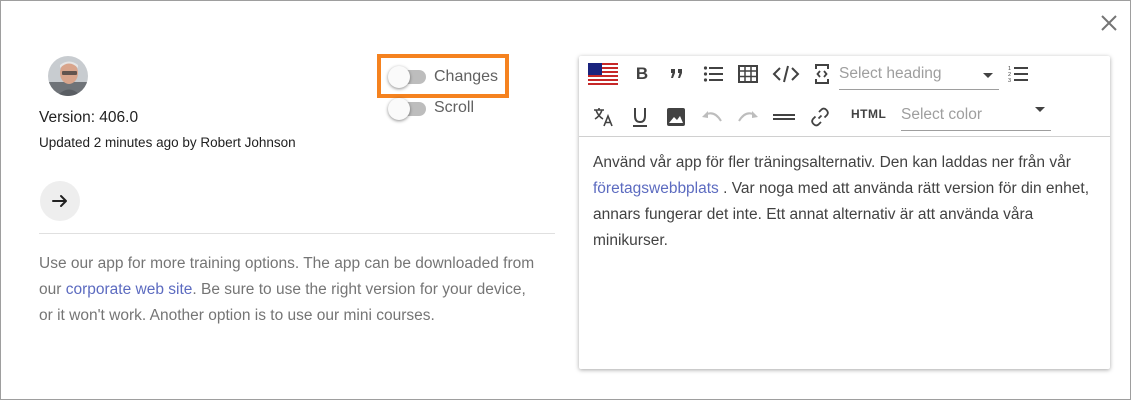 Image resolution: width=1131 pixels, height=400 pixels. I want to click on divider, so click(297, 233).